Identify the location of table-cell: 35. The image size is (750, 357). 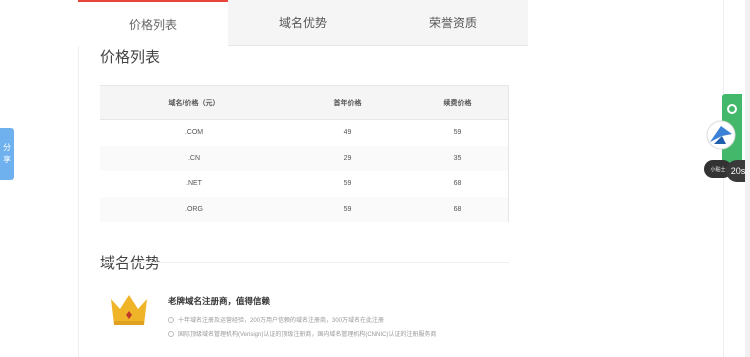
(458, 158).